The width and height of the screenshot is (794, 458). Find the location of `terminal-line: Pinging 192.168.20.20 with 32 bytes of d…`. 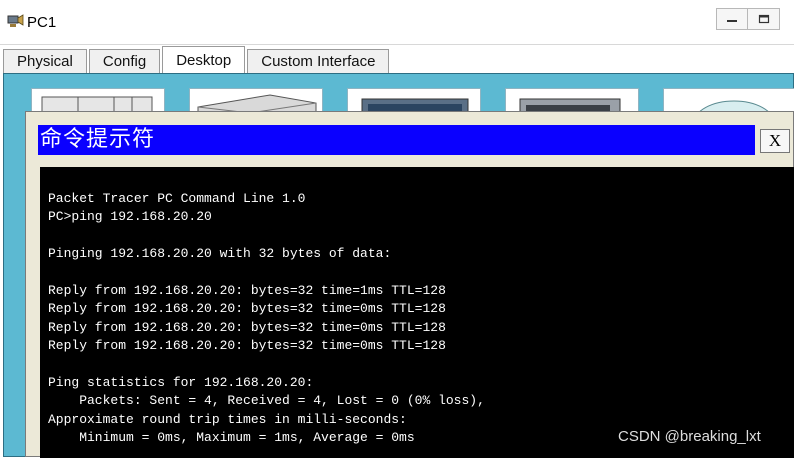

terminal-line: Pinging 192.168.20.20 with 32 bytes of d… is located at coordinates (220, 254).